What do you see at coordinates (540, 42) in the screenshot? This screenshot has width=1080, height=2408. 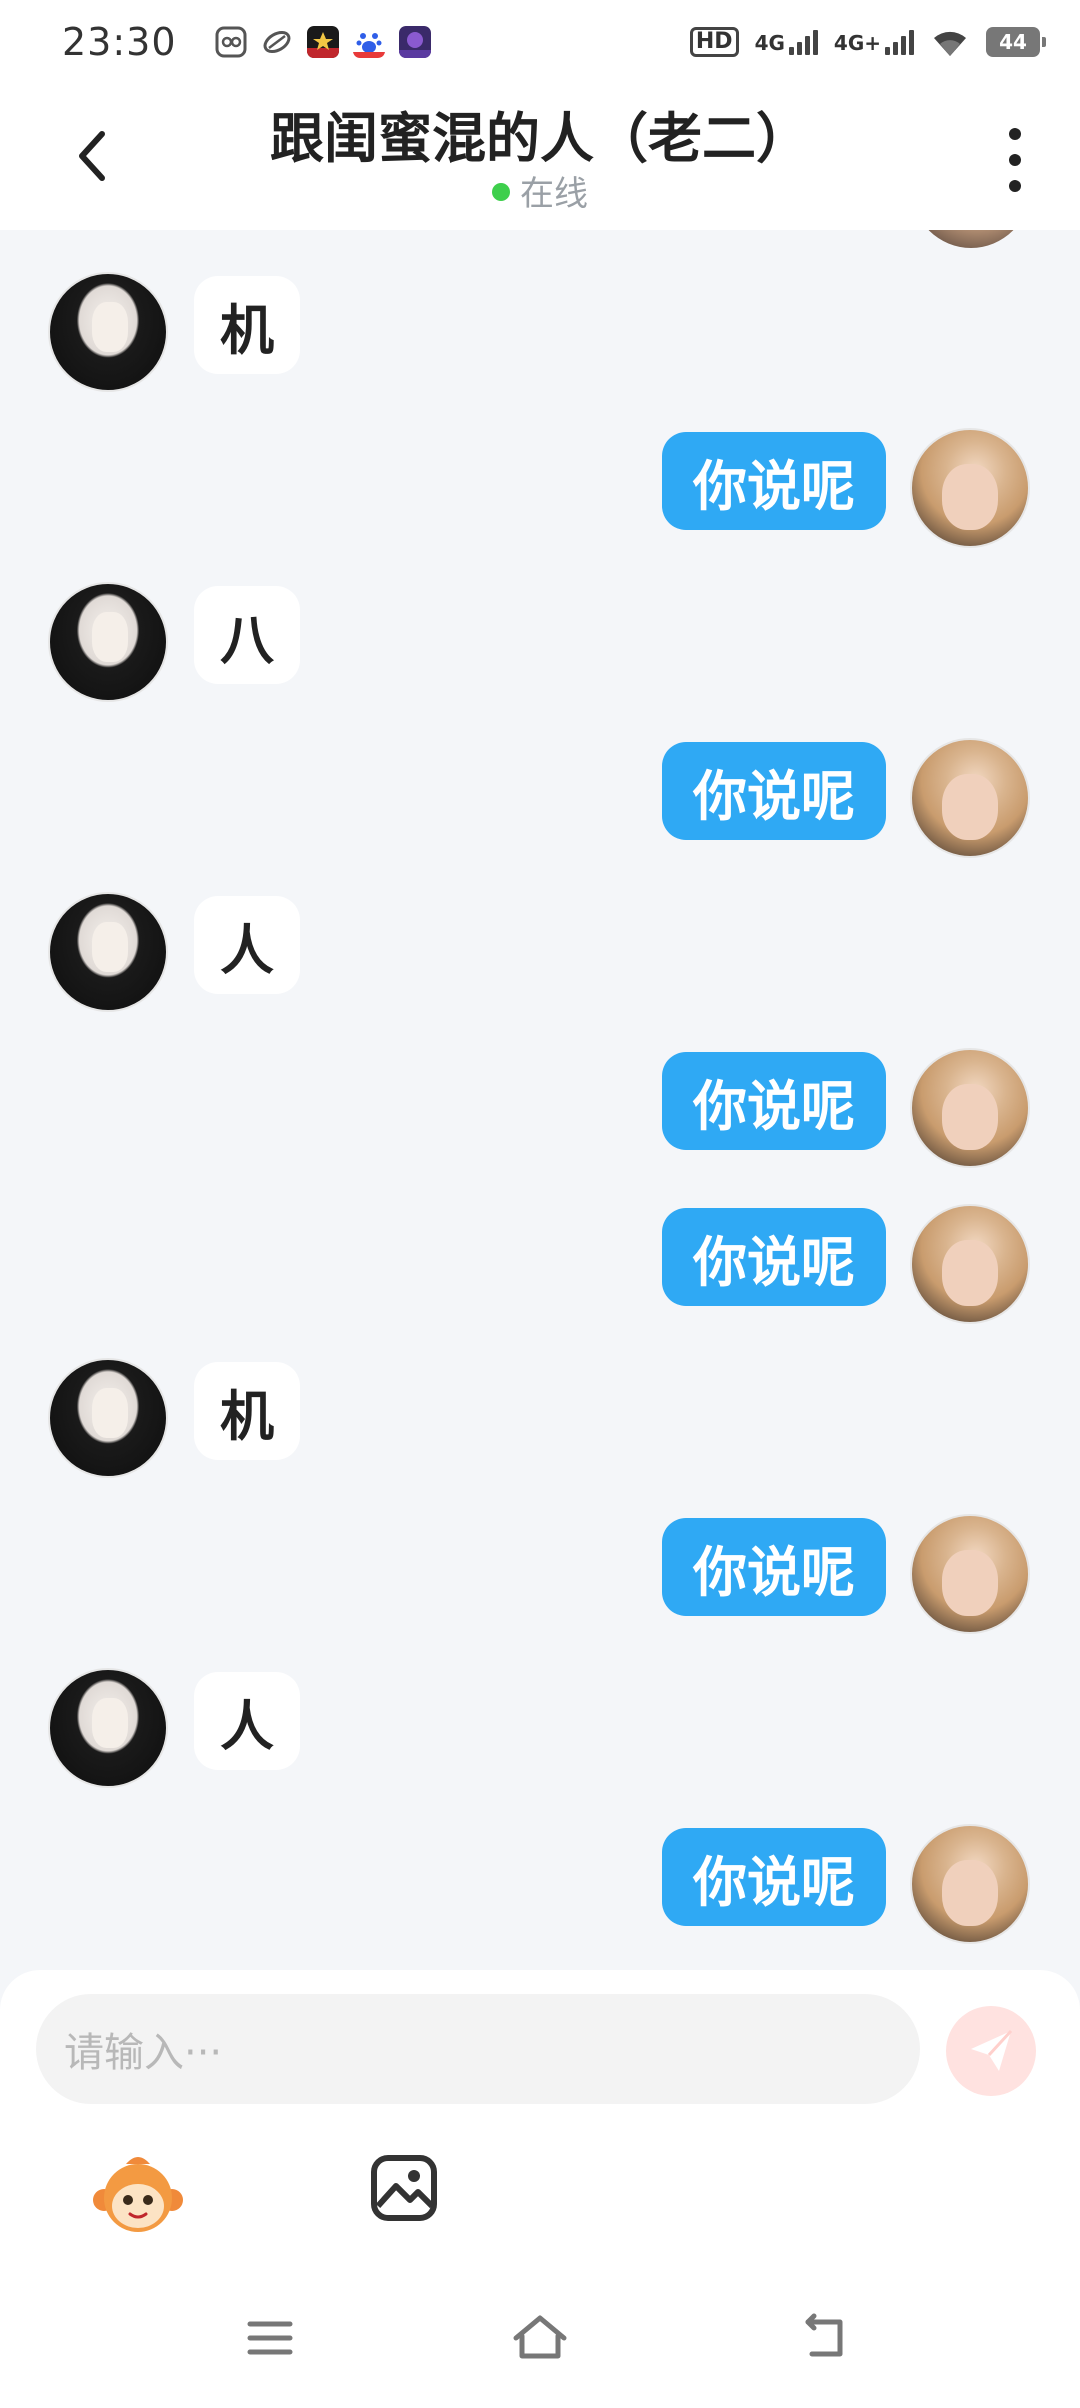 I see `status-bar: 23:30 HD 4G 4G+ 44` at bounding box center [540, 42].